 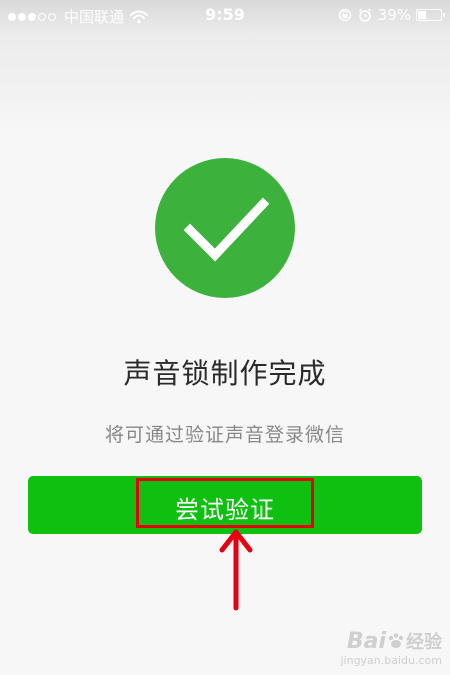 What do you see at coordinates (236, 570) in the screenshot?
I see `annotation-arrow-icon` at bounding box center [236, 570].